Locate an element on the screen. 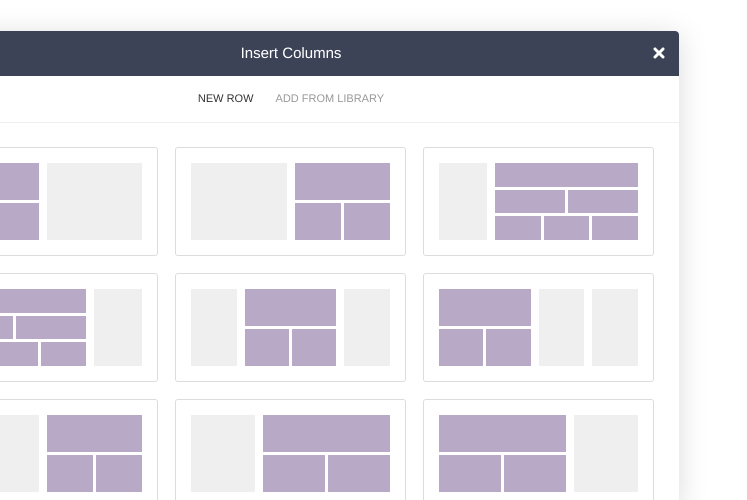 This screenshot has width=747, height=500. tab: NEW ROW is located at coordinates (226, 99).